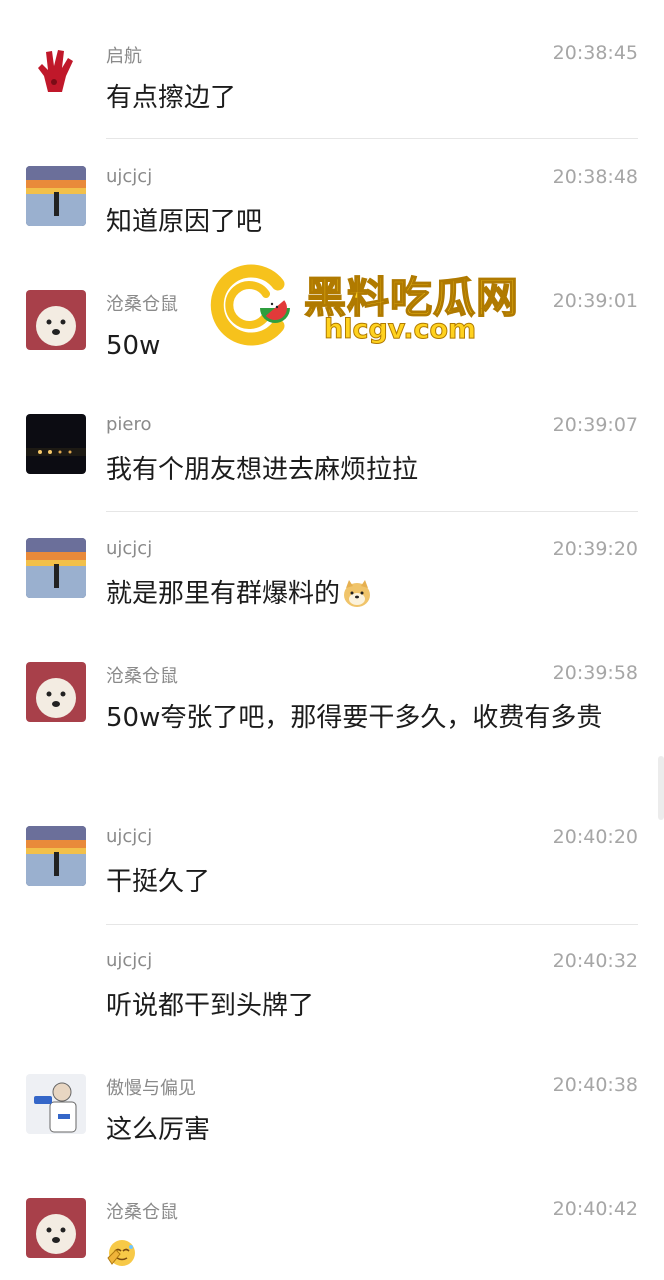  What do you see at coordinates (411, 297) in the screenshot?
I see `watermark-title: 黑料吃瓜网` at bounding box center [411, 297].